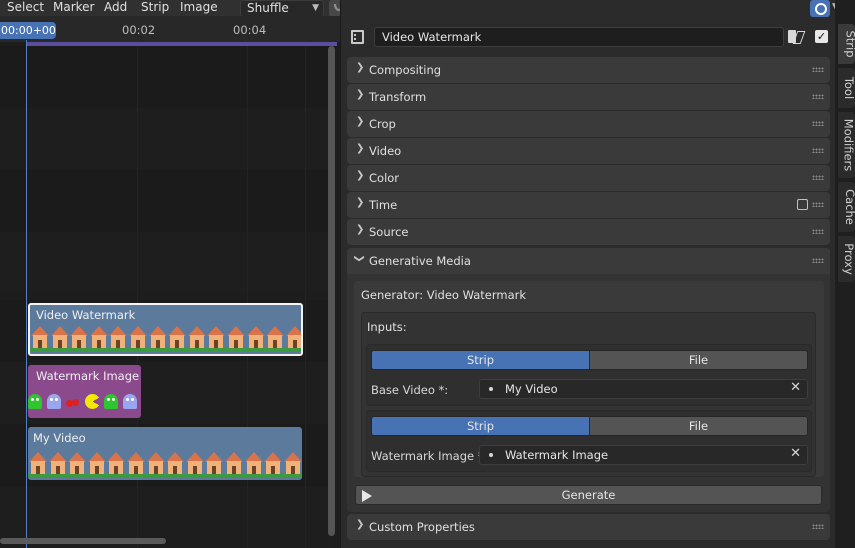 The height and width of the screenshot is (548, 855). What do you see at coordinates (557, 455) in the screenshot?
I see `field-value: Watermark Image` at bounding box center [557, 455].